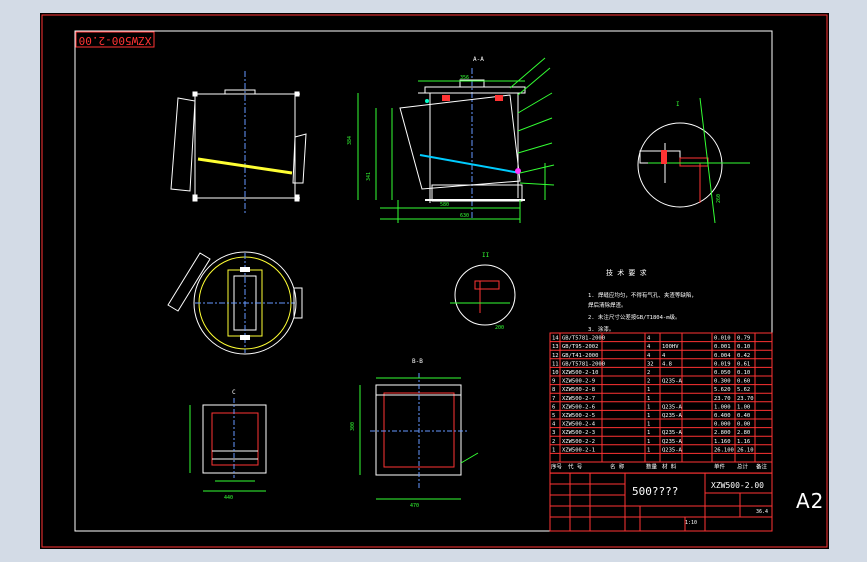 This screenshot has width=867, height=562. What do you see at coordinates (745, 450) in the screenshot?
I see `bom-cell-total: 26.10` at bounding box center [745, 450].